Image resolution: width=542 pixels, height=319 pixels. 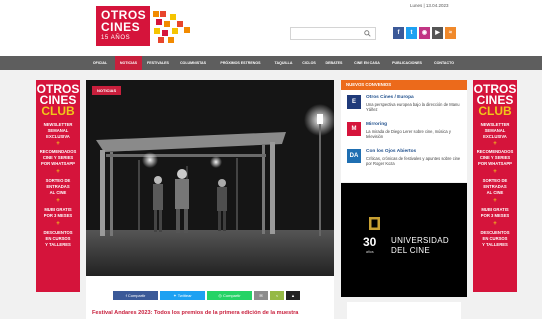 What do you see at coordinates (407, 63) in the screenshot?
I see `nav-item-publicaciones: PUBLICACIONES` at bounding box center [407, 63].